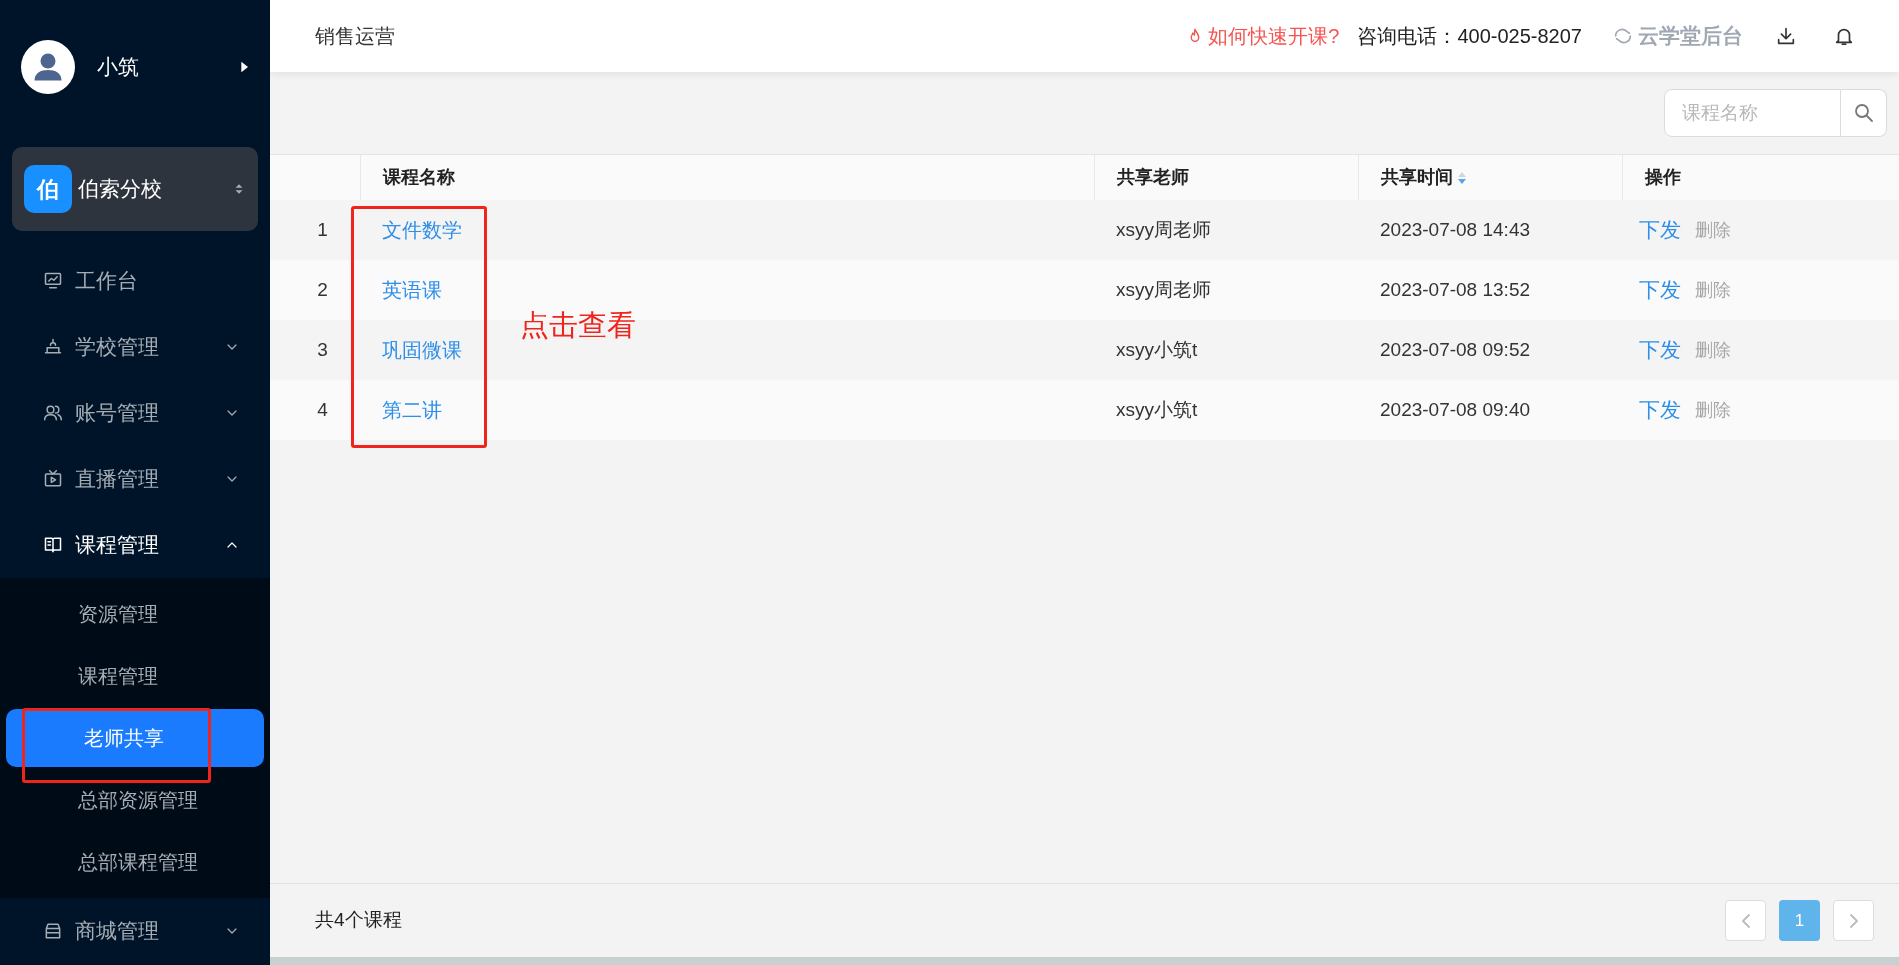 This screenshot has width=1899, height=965. What do you see at coordinates (1153, 177) in the screenshot?
I see `column-header: 共享老师` at bounding box center [1153, 177].